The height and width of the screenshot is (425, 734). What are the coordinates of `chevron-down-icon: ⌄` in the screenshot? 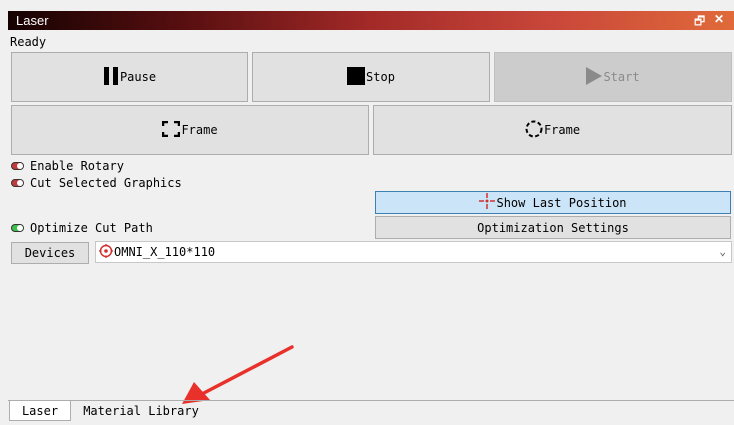 It's located at (722, 251).